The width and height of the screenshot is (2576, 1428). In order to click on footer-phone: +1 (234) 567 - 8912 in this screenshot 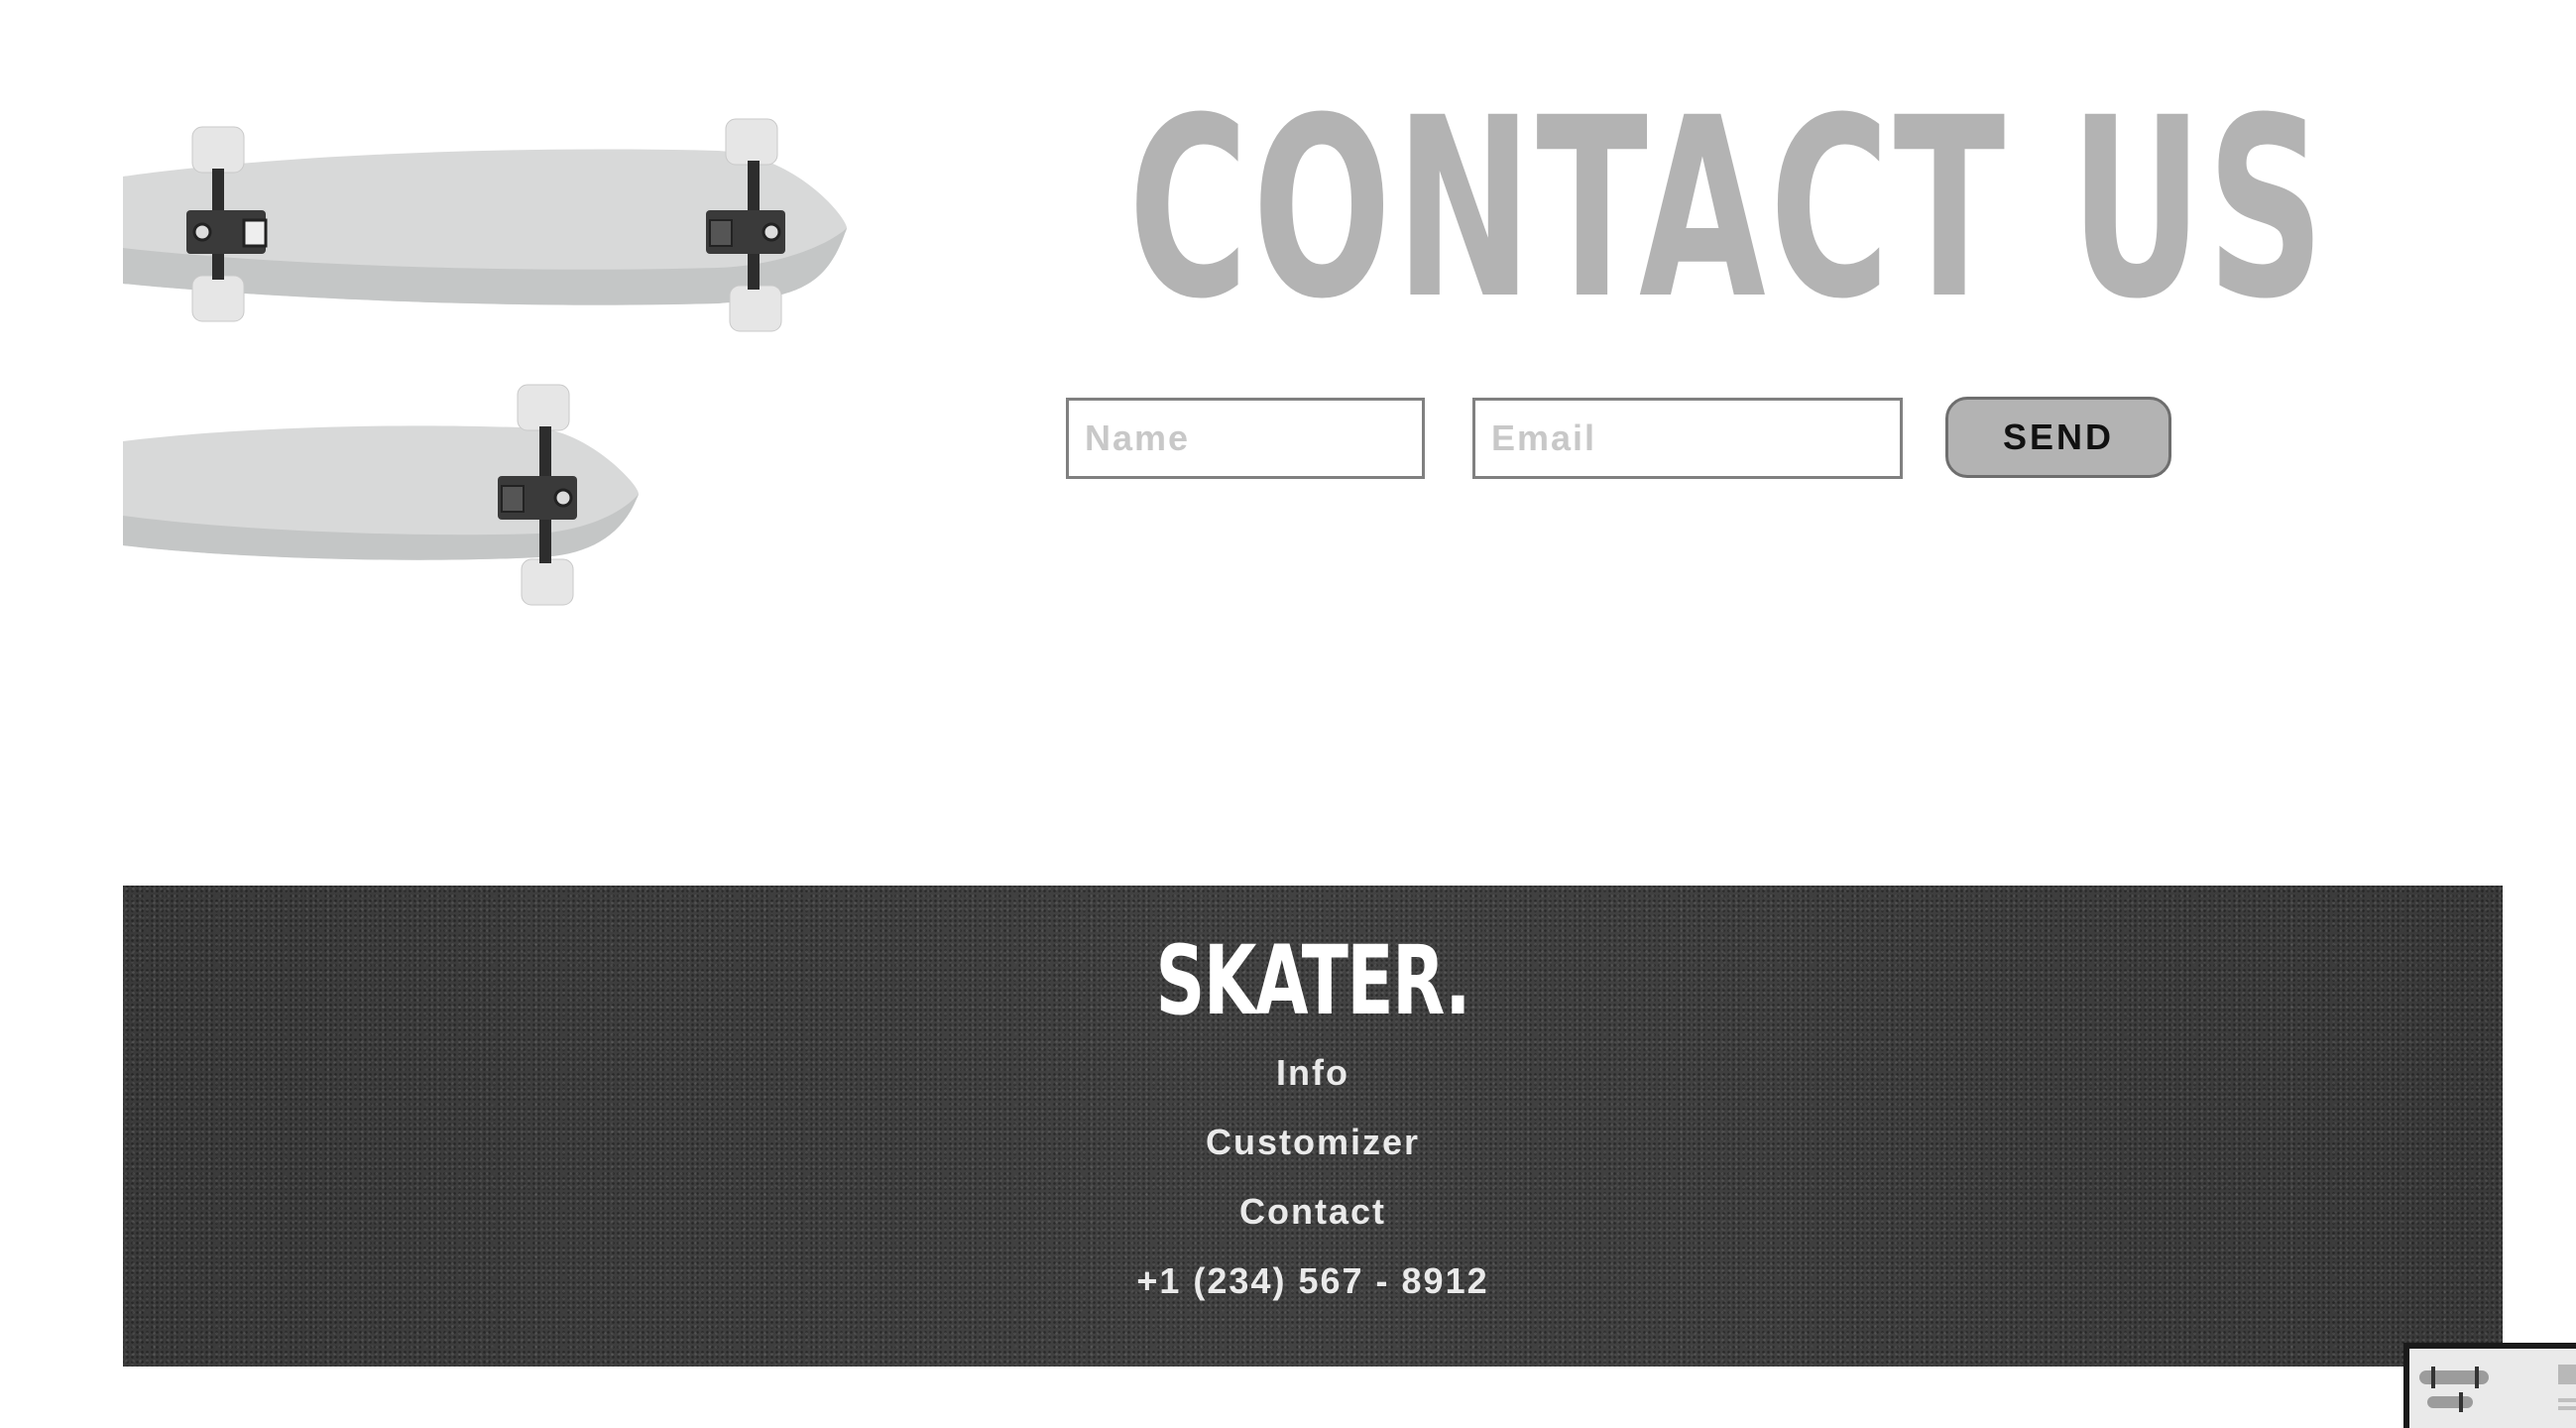, I will do `click(1313, 1280)`.